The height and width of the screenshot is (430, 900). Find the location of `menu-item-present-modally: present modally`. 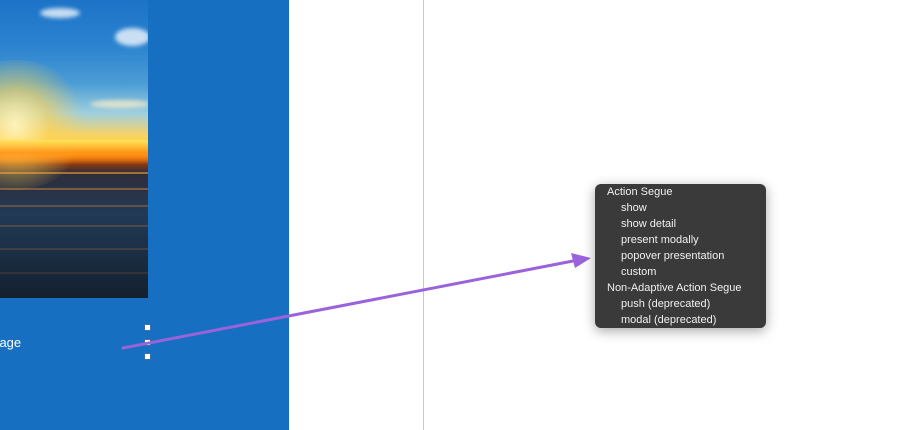

menu-item-present-modally: present modally is located at coordinates (693, 240).